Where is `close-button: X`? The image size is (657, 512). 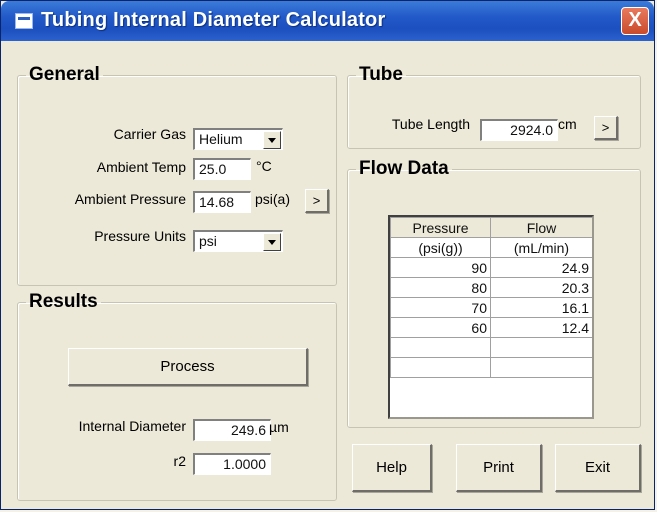
close-button: X is located at coordinates (635, 21).